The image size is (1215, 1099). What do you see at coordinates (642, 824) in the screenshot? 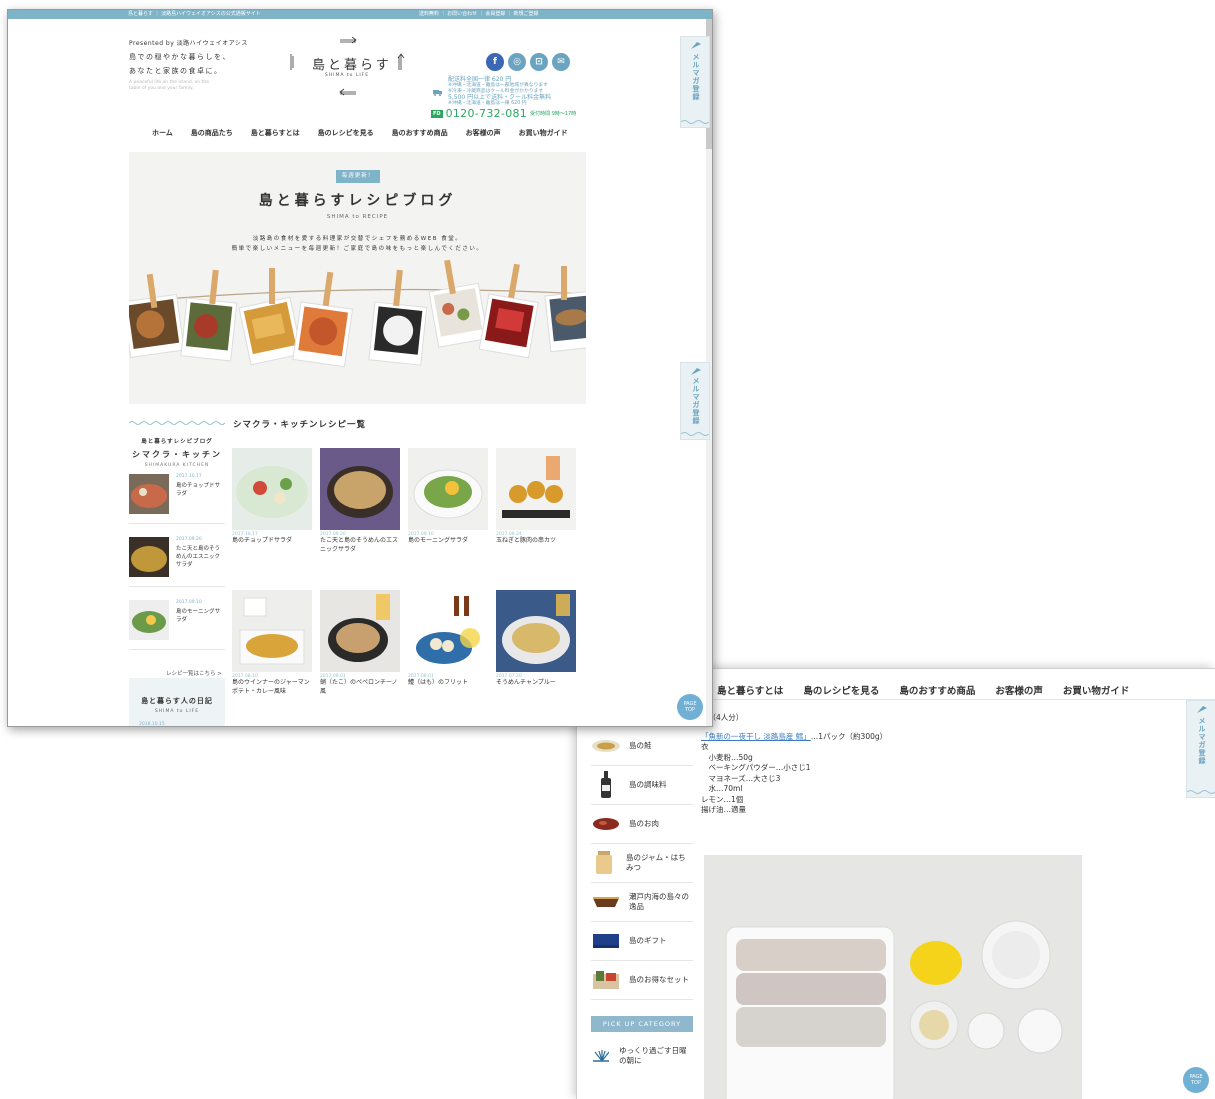
I see `category-item-meat: 島のお肉` at bounding box center [642, 824].